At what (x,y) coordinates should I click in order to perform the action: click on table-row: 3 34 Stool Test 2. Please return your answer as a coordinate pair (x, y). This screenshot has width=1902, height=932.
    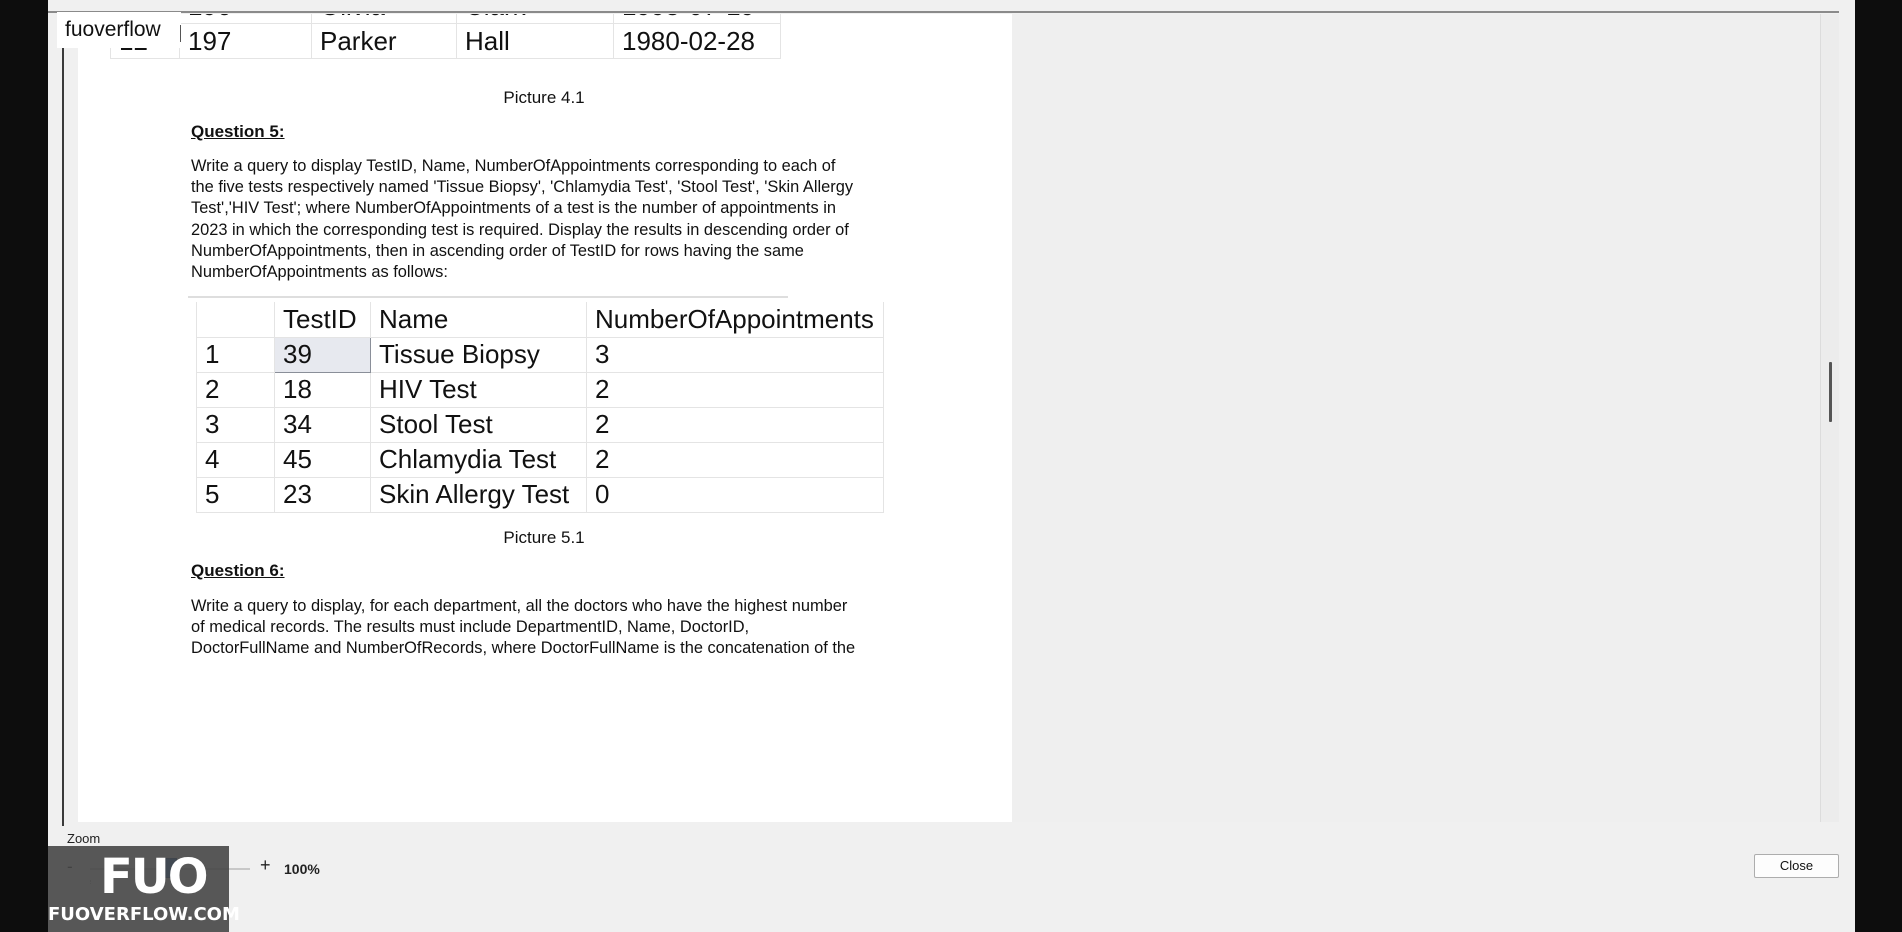
    Looking at the image, I should click on (540, 424).